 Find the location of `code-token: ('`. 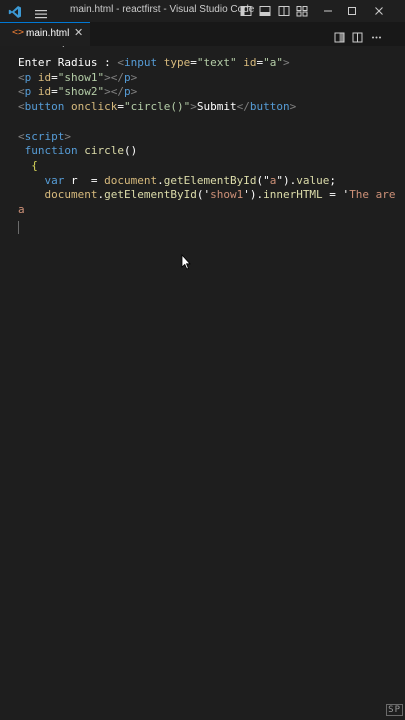

code-token: (' is located at coordinates (203, 195).